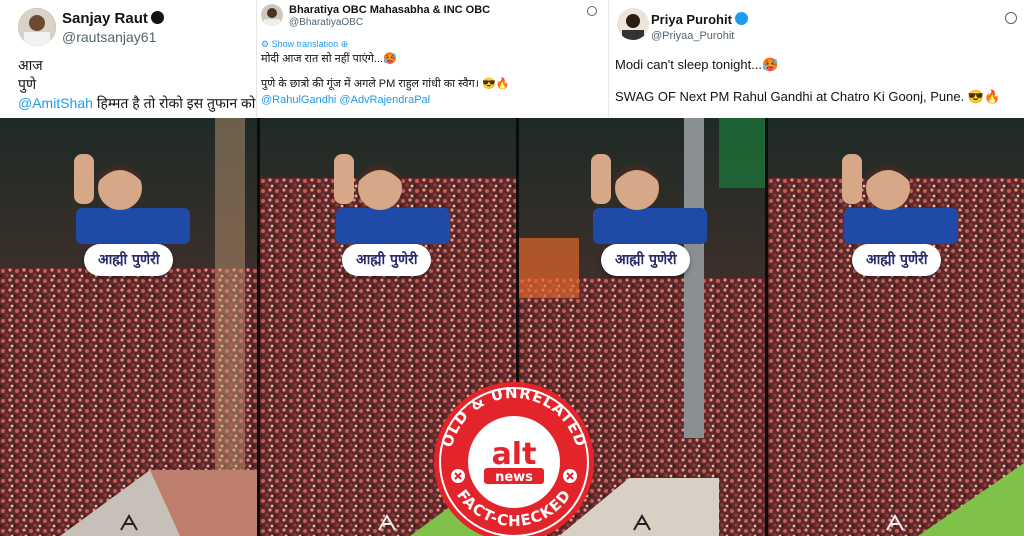  I want to click on show-translation-link: ⚙ Show translation ⊕, so click(304, 44).